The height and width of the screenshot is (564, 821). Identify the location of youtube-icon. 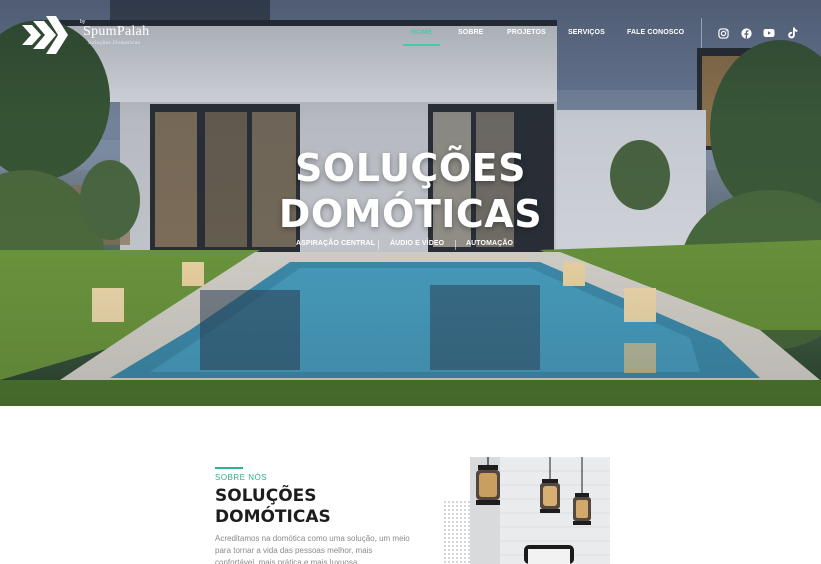
(769, 33).